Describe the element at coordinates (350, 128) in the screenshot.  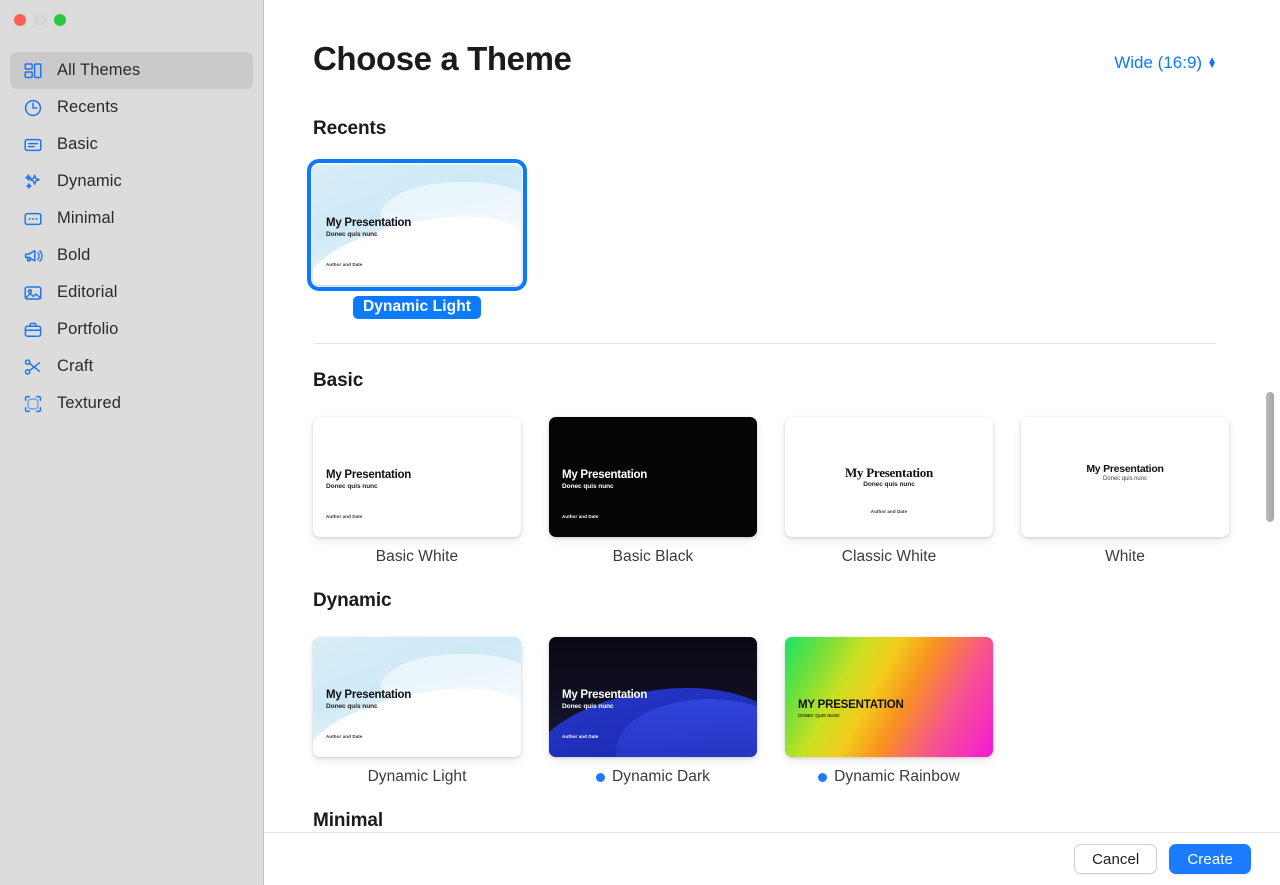
I see `section-title-recents: Recents` at that location.